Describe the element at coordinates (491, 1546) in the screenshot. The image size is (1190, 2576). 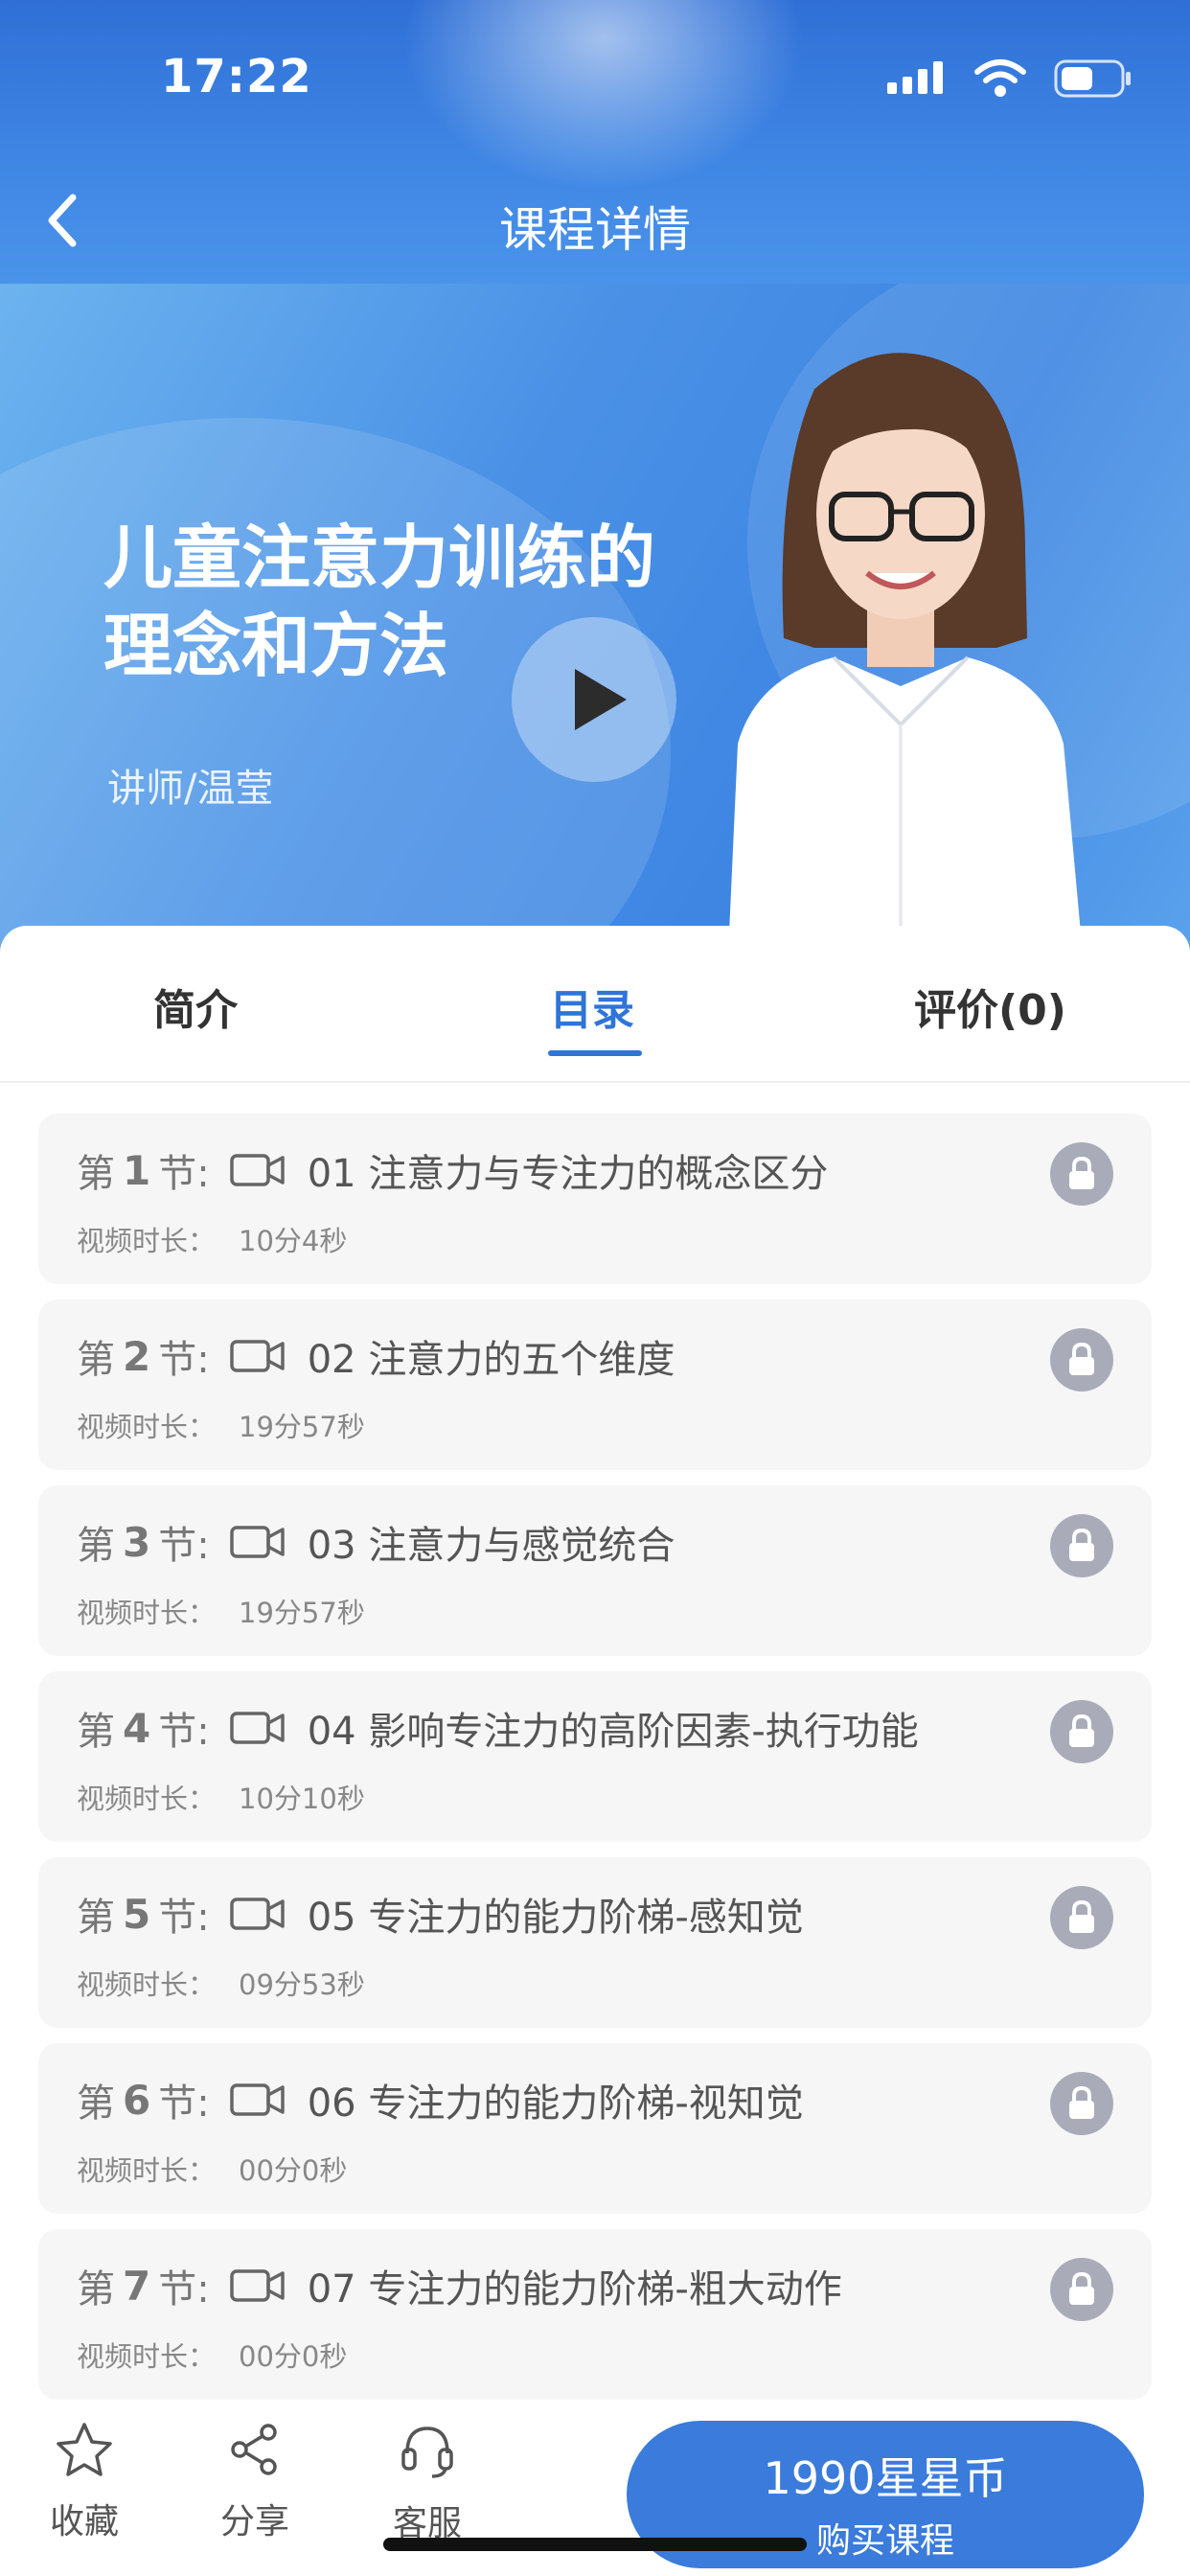
I see `lesson-title: 03 注意力与感觉统合` at that location.